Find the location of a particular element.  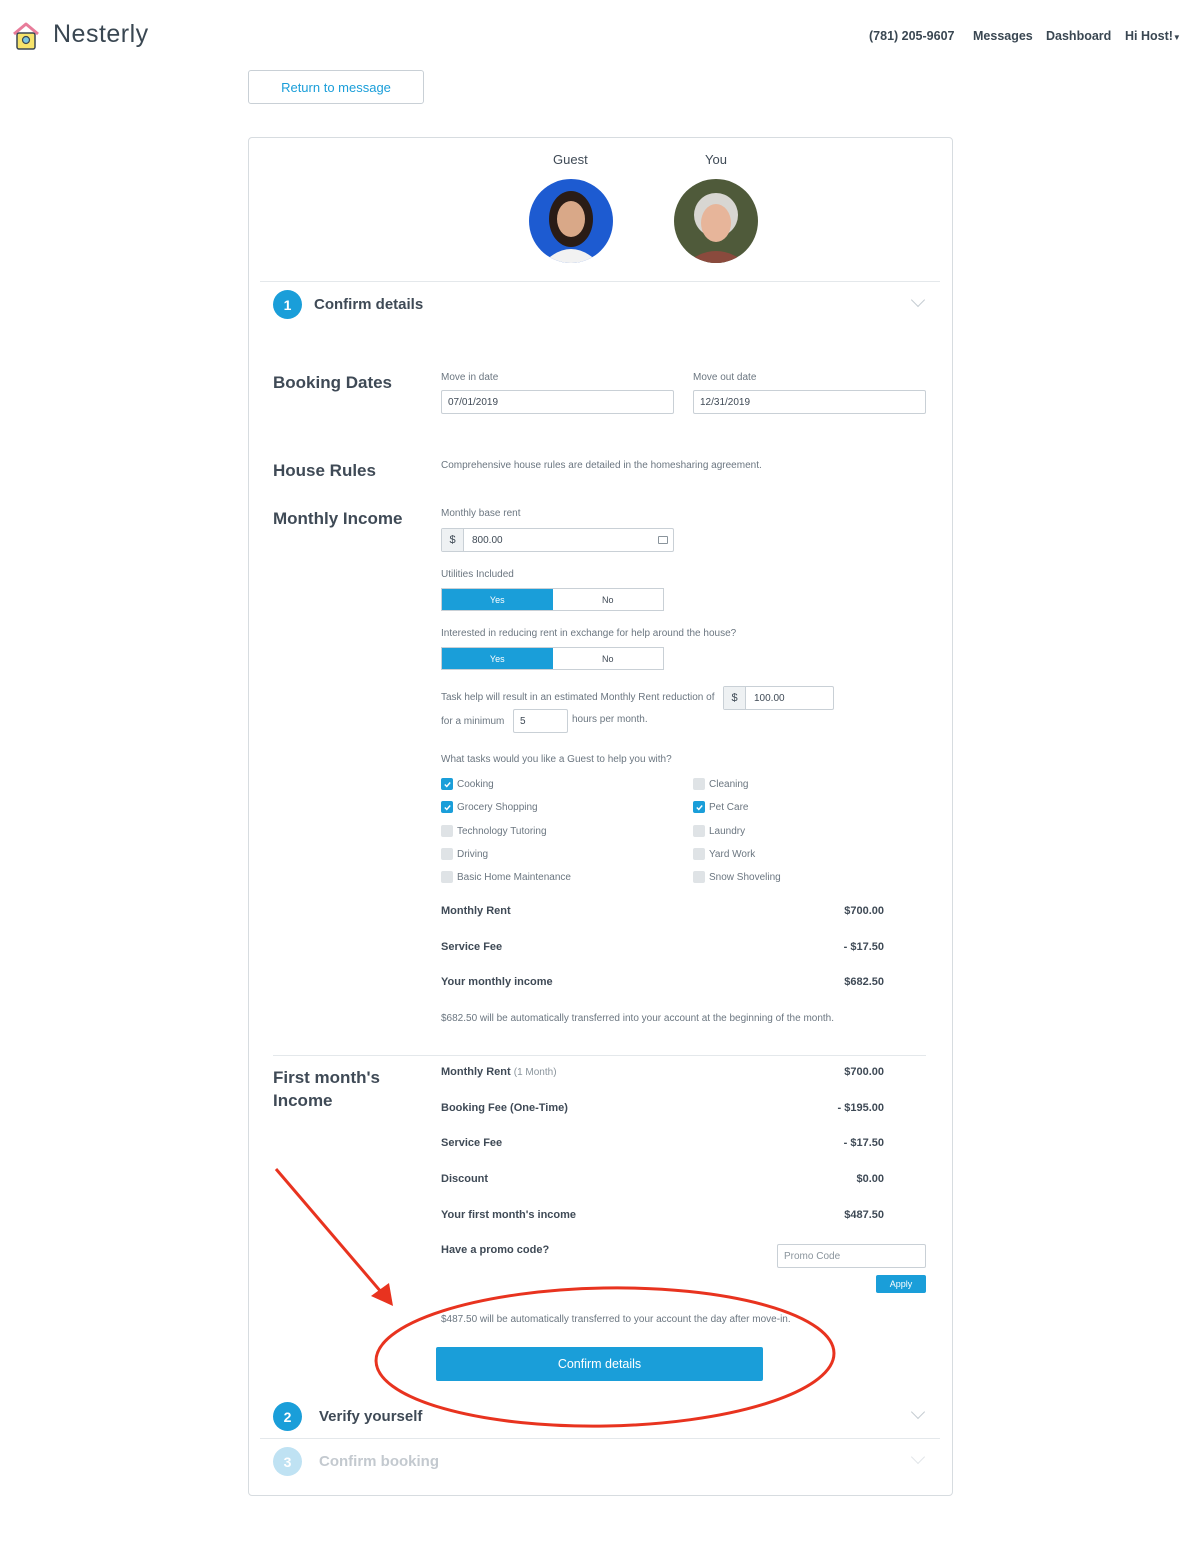

row-label: Monthly Rent is located at coordinates (476, 1072).